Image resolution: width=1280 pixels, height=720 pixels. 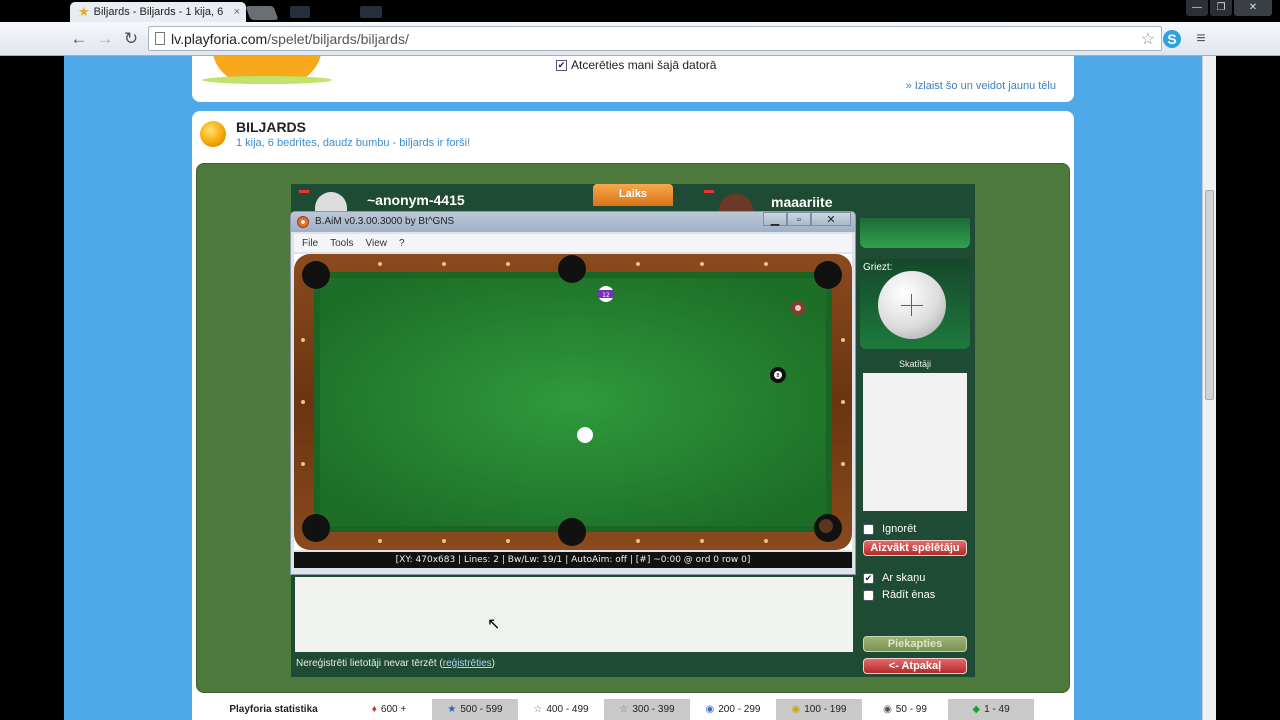 What do you see at coordinates (991, 709) in the screenshot?
I see `stats-range: ◆ 1 - 49` at bounding box center [991, 709].